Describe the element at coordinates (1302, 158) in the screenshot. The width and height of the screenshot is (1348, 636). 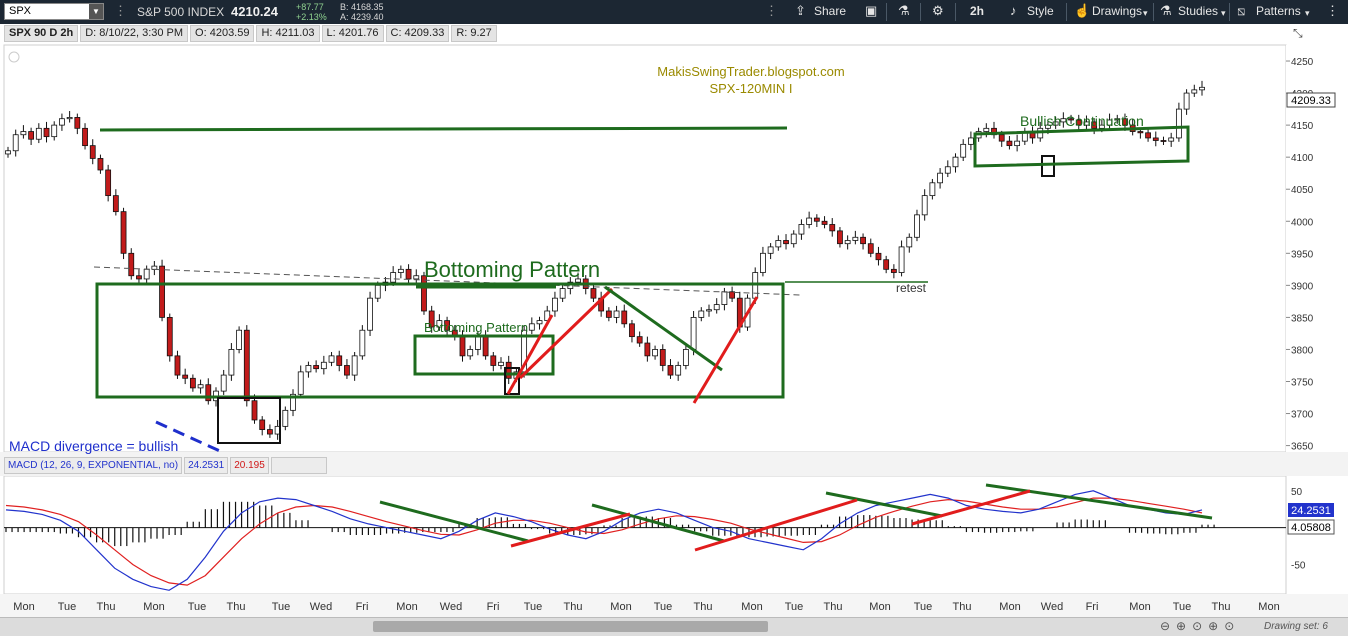
I see `price-tick-label: 4100` at that location.